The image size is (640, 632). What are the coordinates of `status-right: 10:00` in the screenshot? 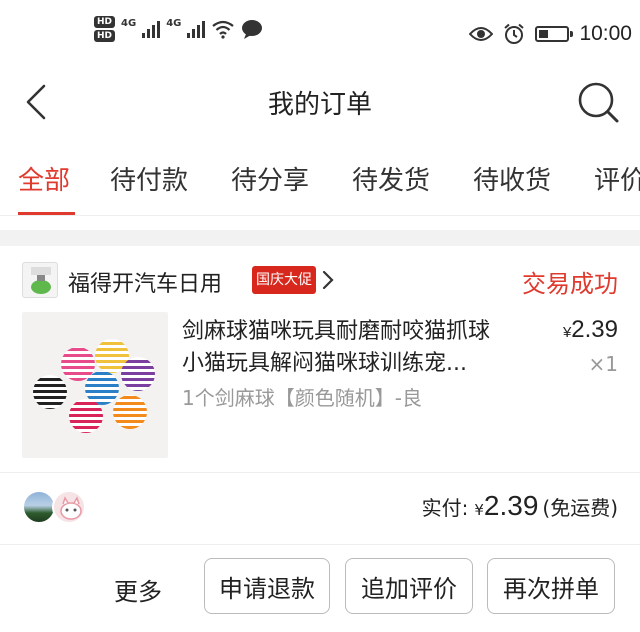 It's located at (550, 34).